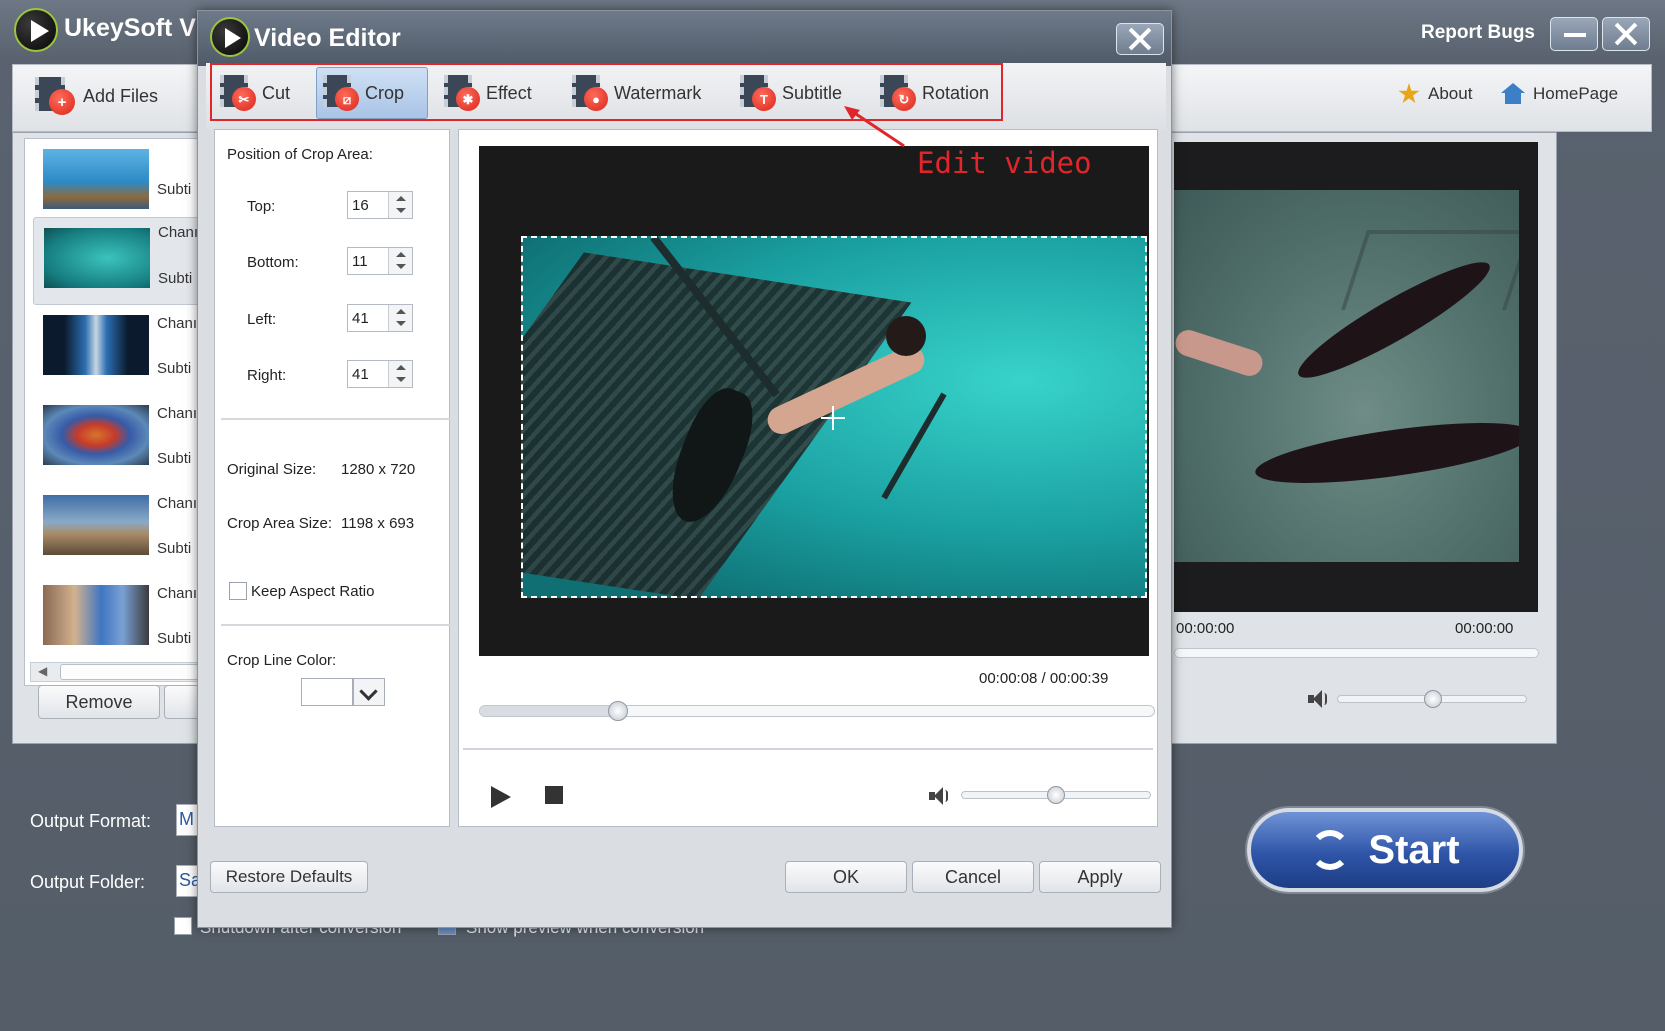 The image size is (1665, 1031). I want to click on main-close-button, so click(1626, 34).